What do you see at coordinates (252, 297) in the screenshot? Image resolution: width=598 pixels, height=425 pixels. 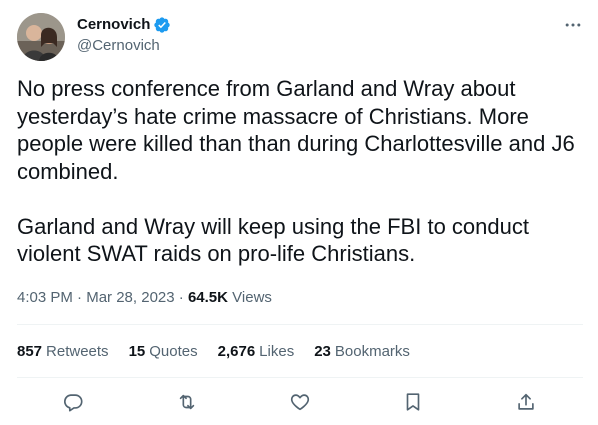 I see `views-label: Views` at bounding box center [252, 297].